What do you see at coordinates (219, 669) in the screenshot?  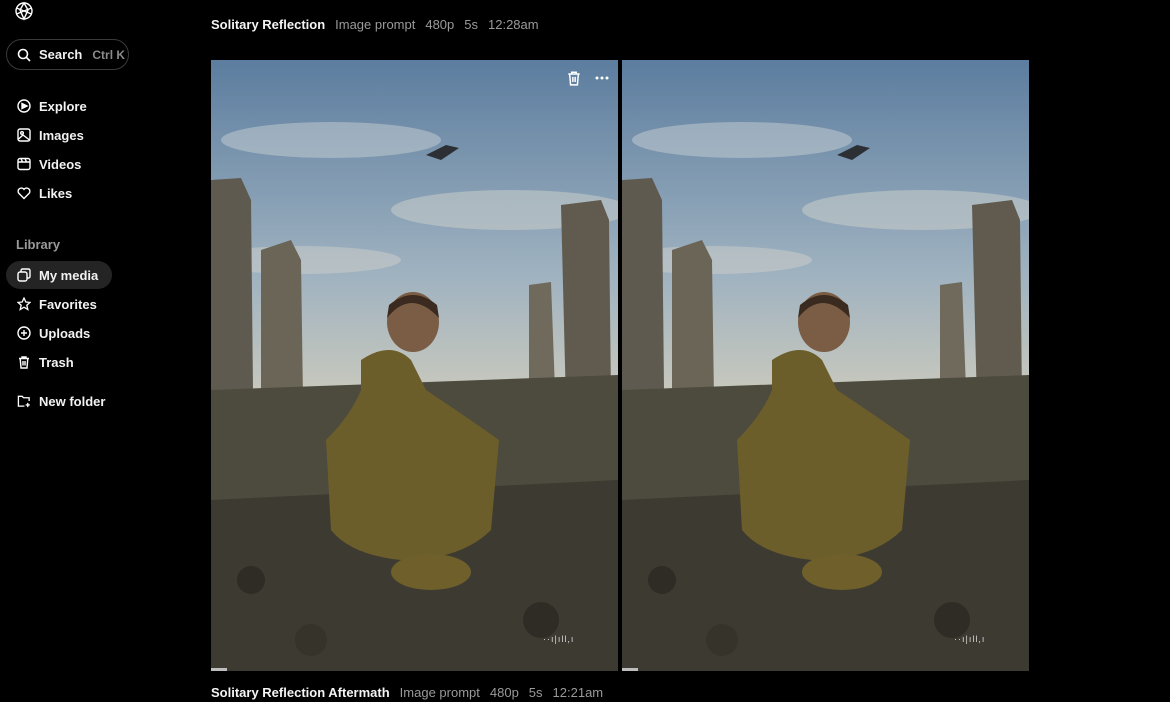 I see `progress-indicator` at bounding box center [219, 669].